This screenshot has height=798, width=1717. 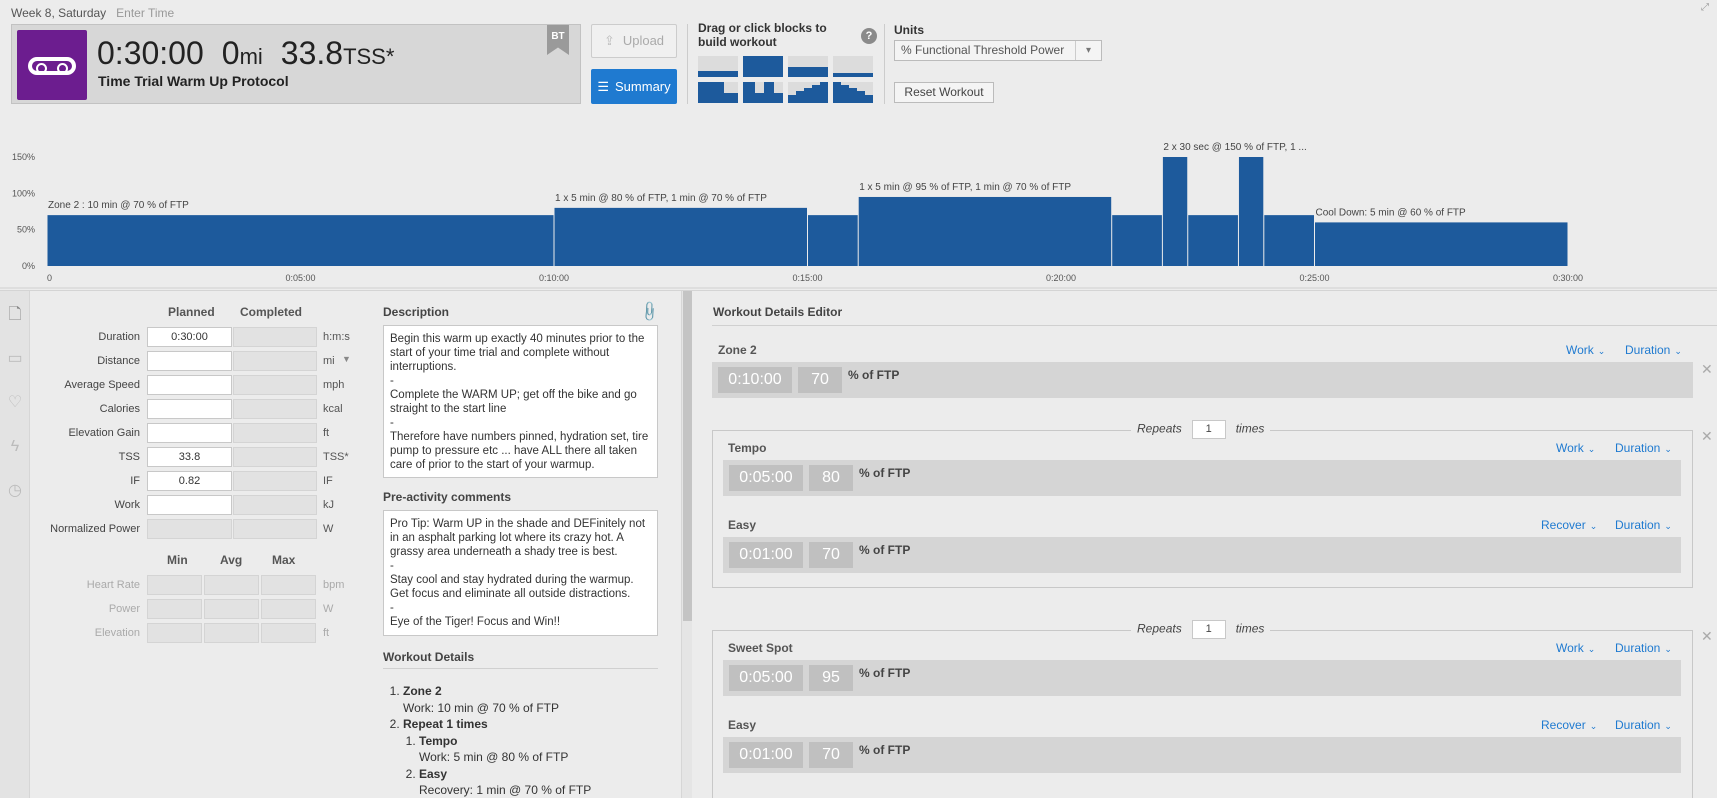 I want to click on upload-button: ⇪ Upload, so click(x=634, y=41).